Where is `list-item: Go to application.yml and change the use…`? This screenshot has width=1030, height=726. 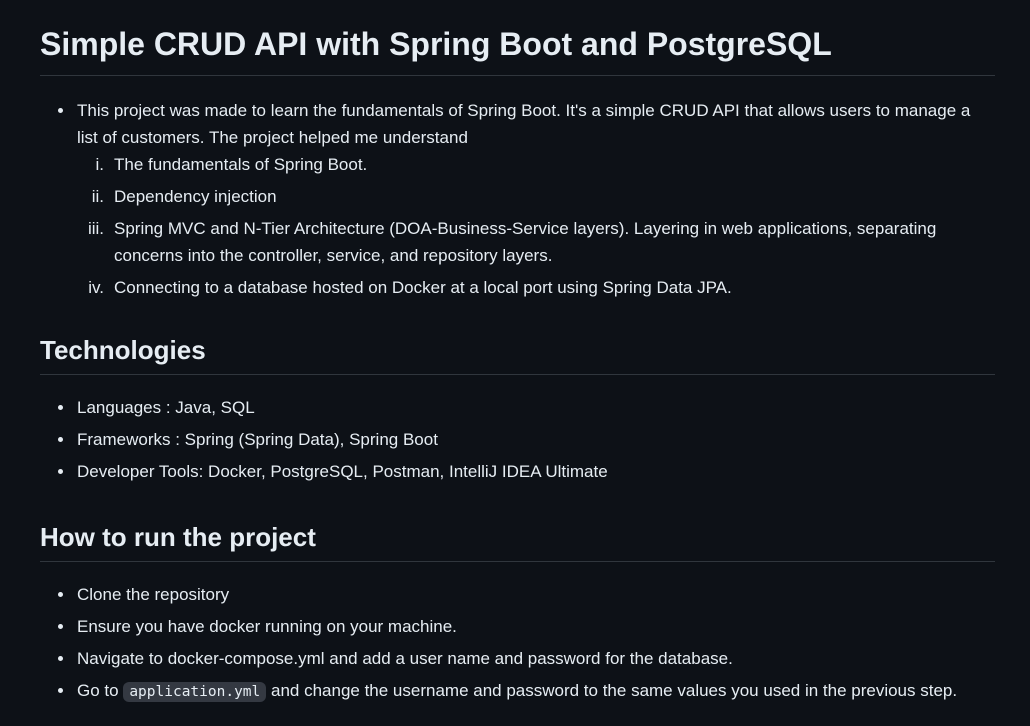
list-item: Go to application.yml and change the use… is located at coordinates (517, 691).